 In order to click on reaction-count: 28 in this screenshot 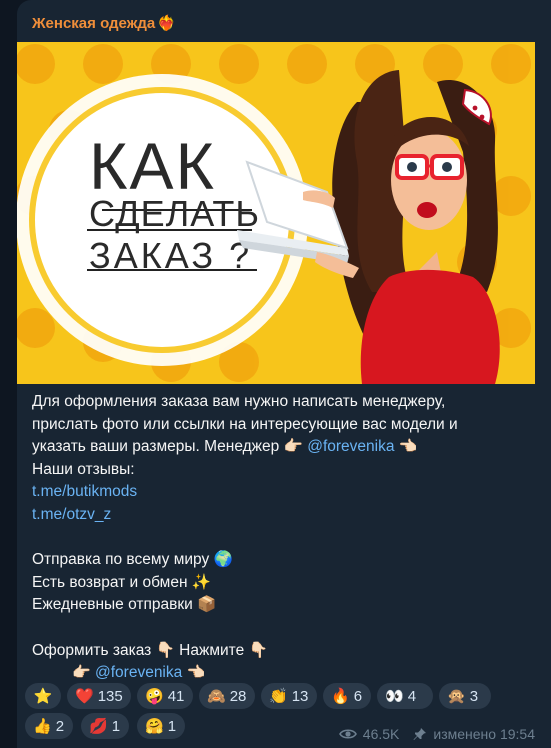, I will do `click(238, 696)`.